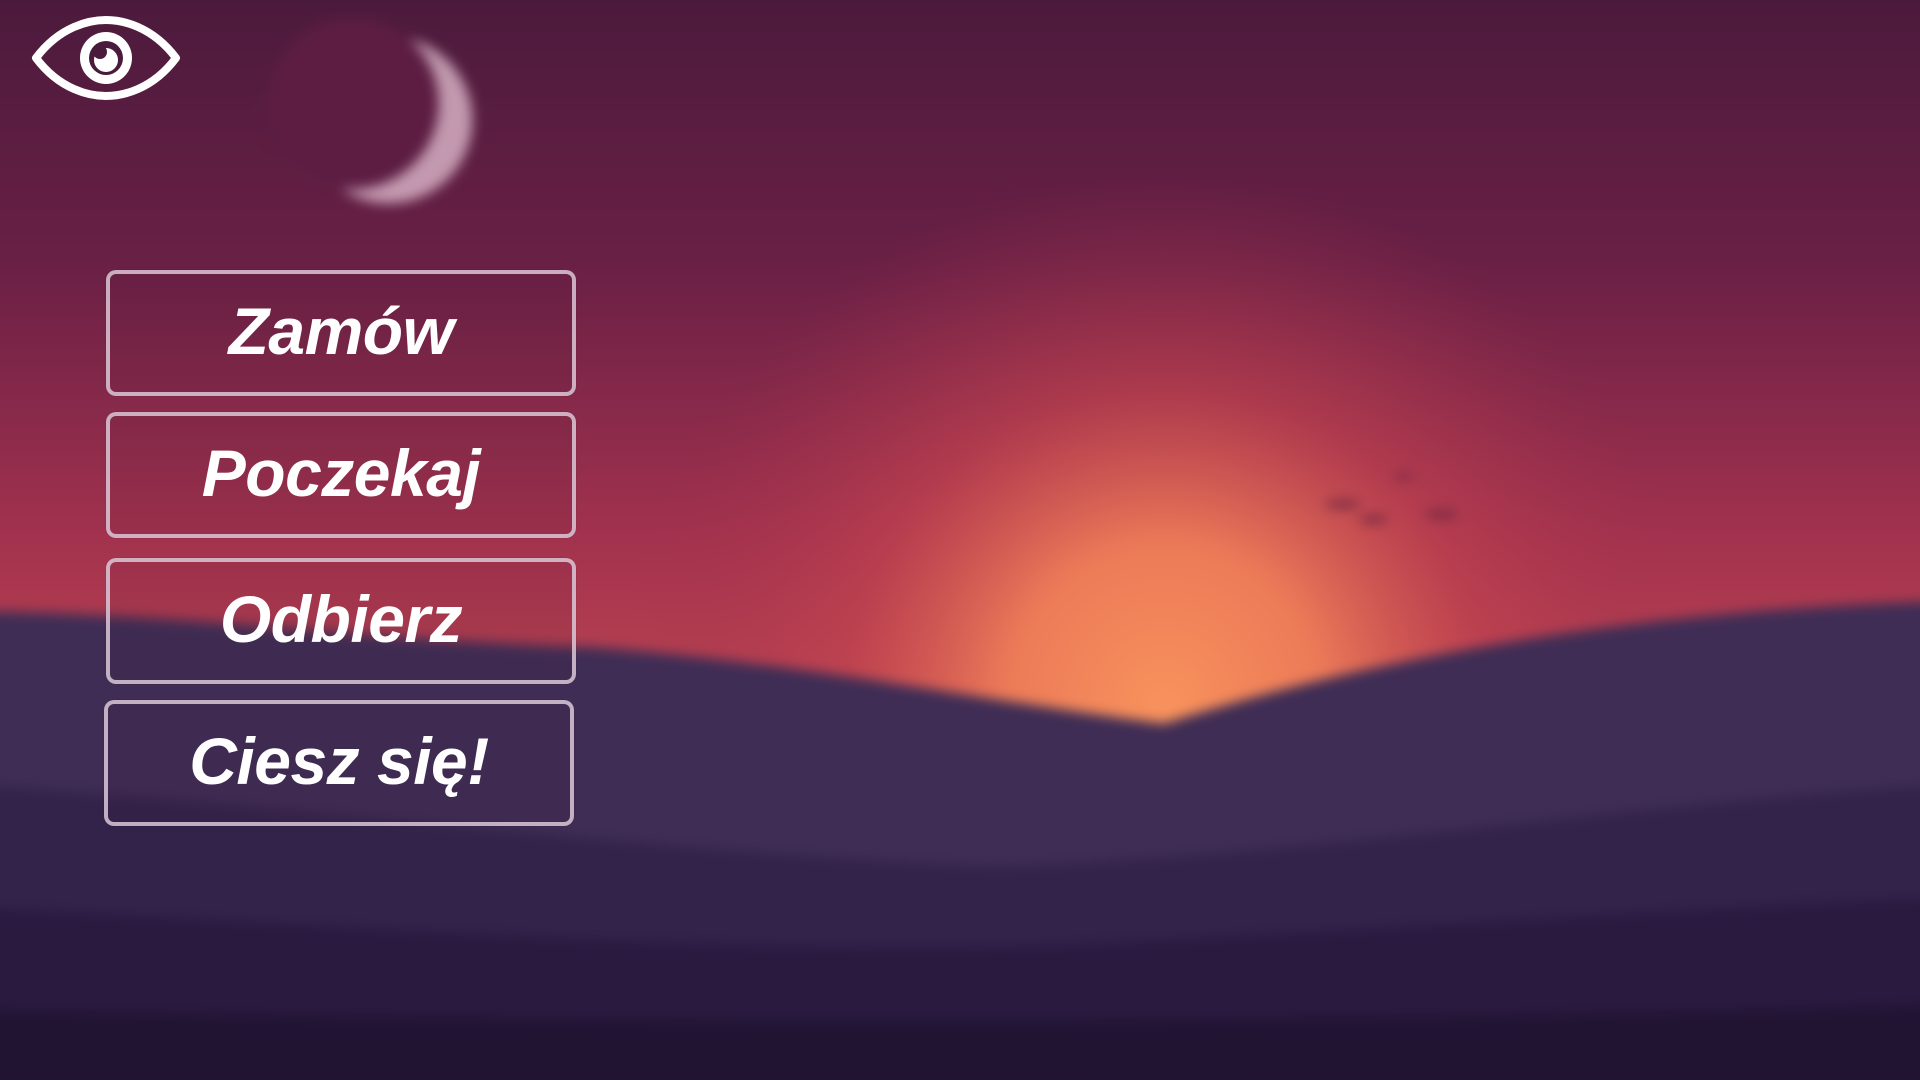 Image resolution: width=1920 pixels, height=1080 pixels. I want to click on wait-button-label: Poczekaj, so click(341, 473).